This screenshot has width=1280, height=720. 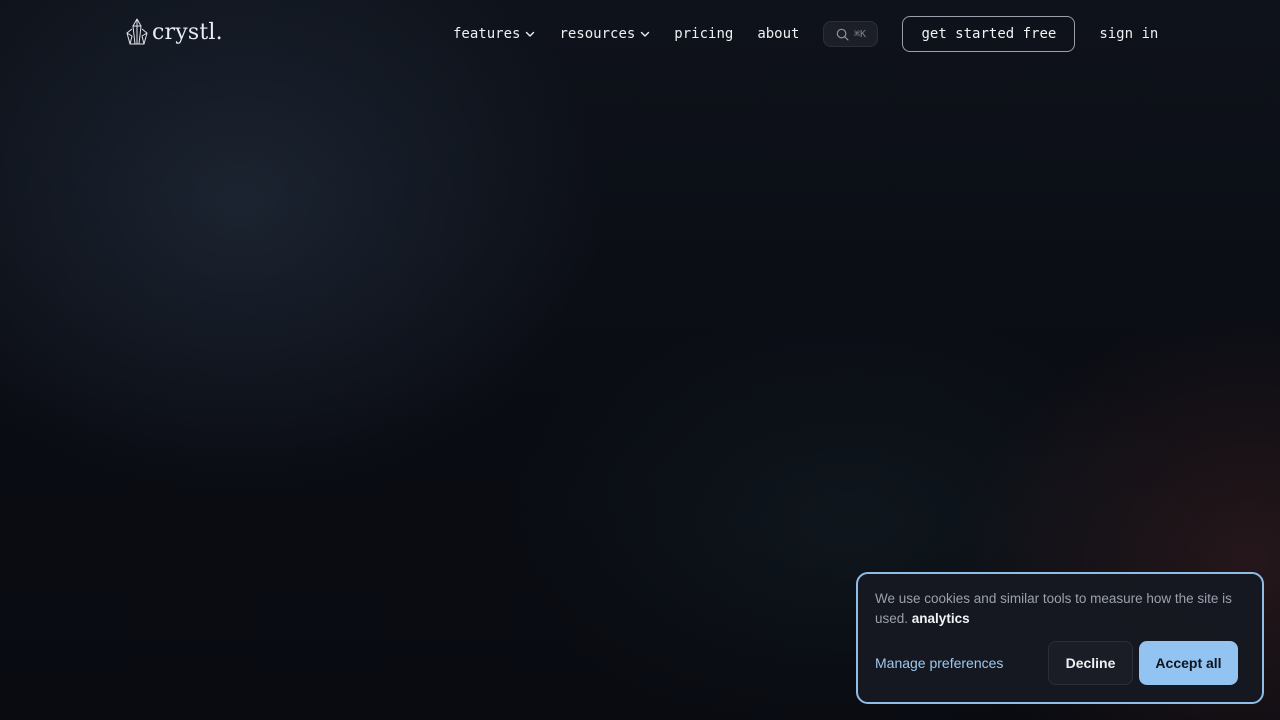 I want to click on nav-item-resources: resources, so click(x=604, y=34).